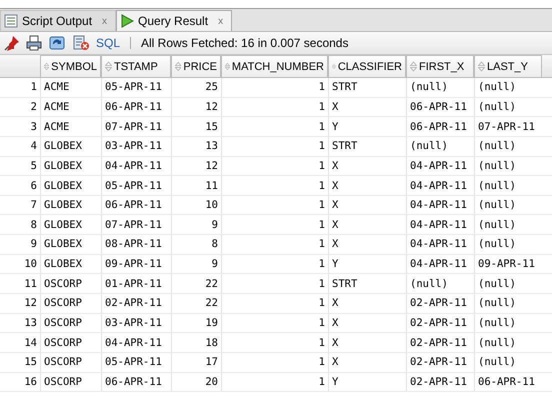 This screenshot has width=552, height=402. Describe the element at coordinates (196, 87) in the screenshot. I see `table-cell: 25` at that location.